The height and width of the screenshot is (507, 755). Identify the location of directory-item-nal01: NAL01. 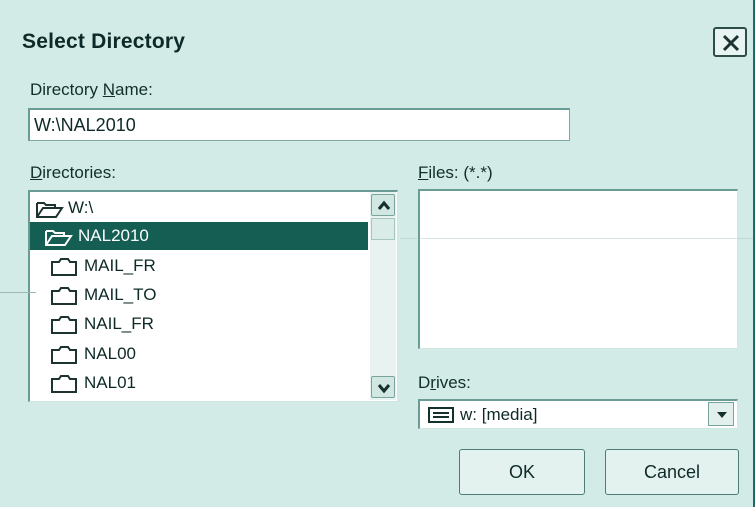
(199, 383).